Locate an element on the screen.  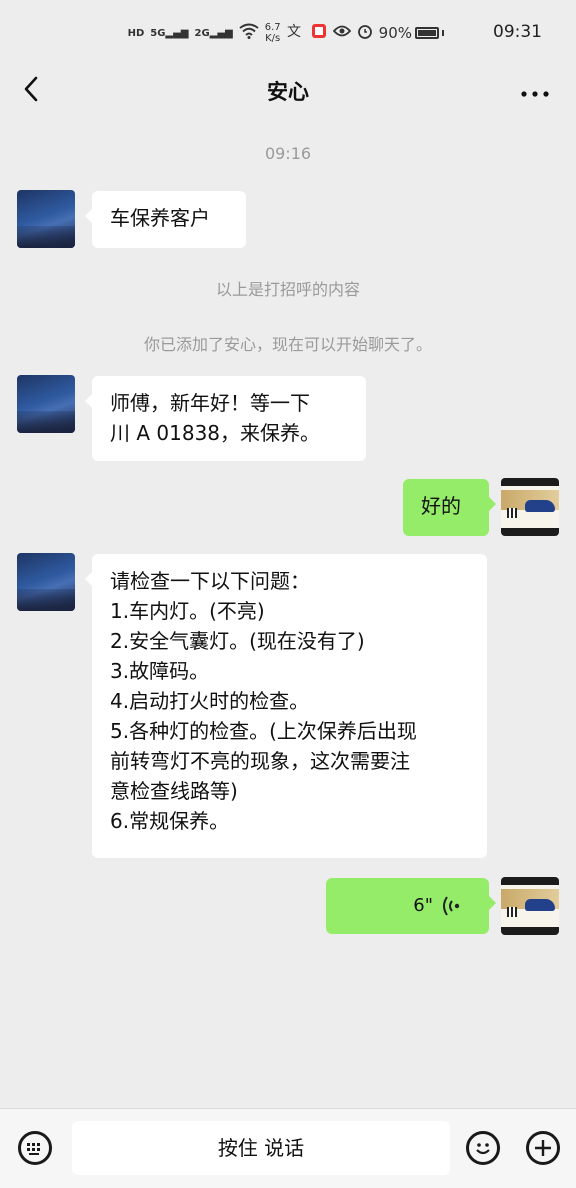
system-message: 以上是打招呼的内容 is located at coordinates (287, 289).